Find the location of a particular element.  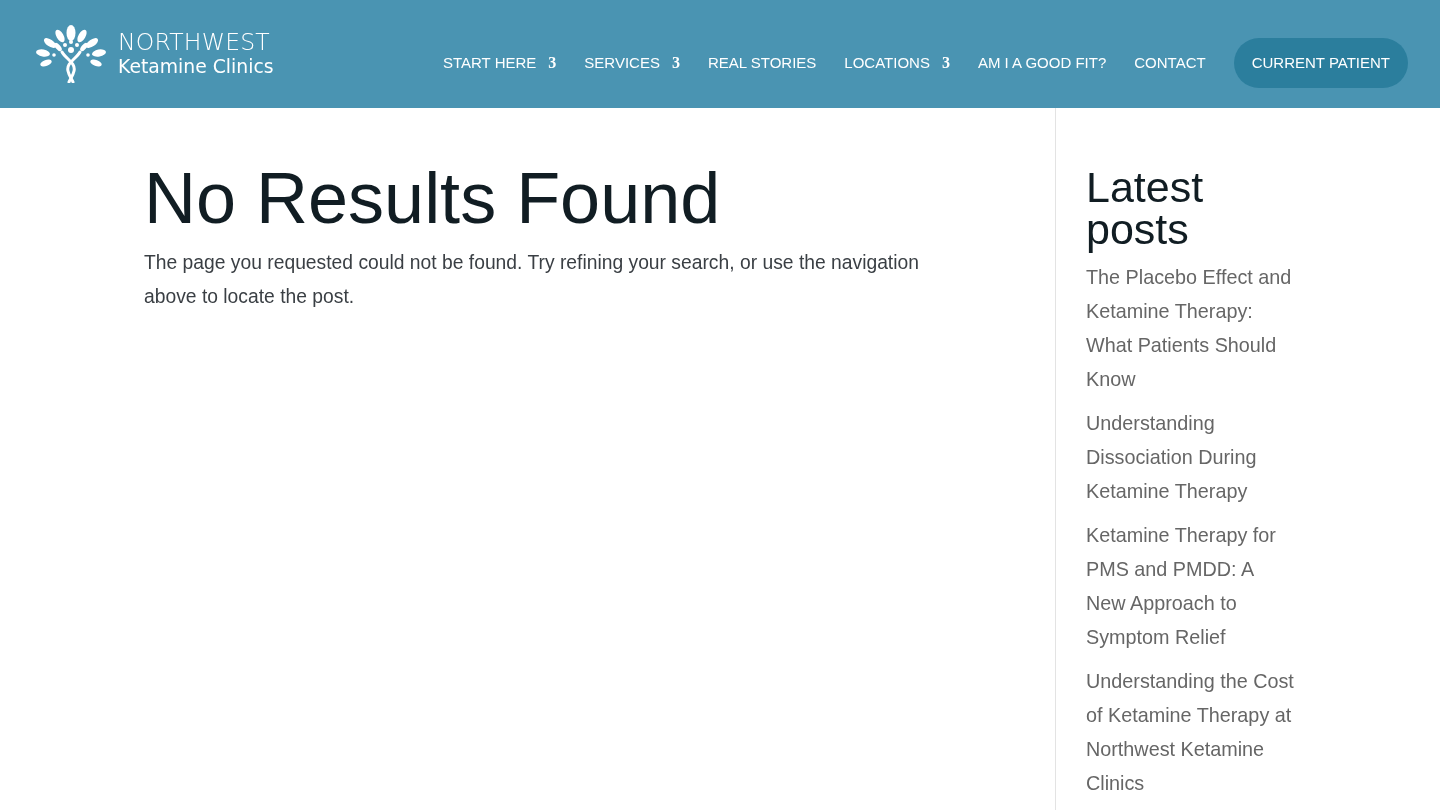

nav-link: AM I A GOOD FIT? is located at coordinates (1042, 63).